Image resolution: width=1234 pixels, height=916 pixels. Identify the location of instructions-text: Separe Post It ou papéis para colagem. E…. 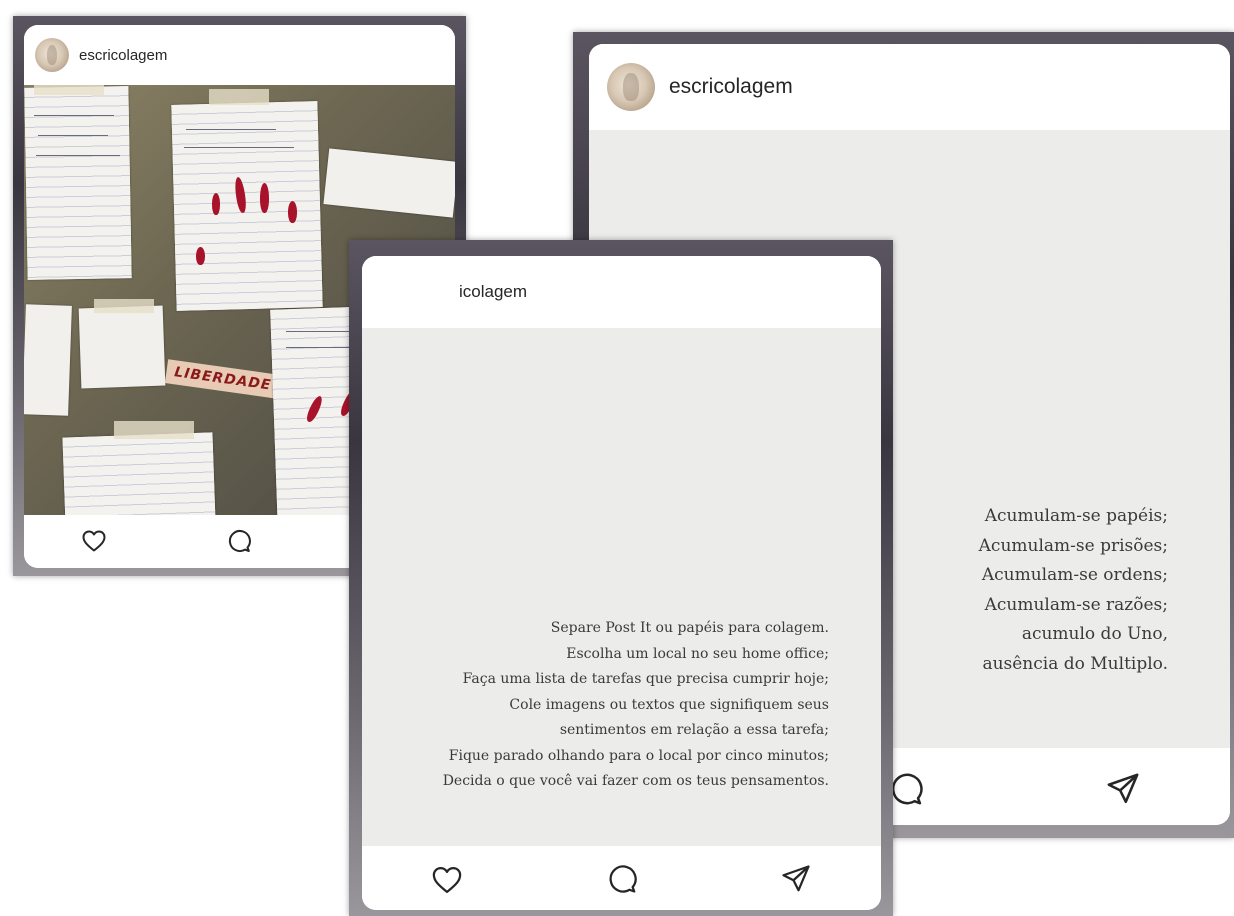
(636, 705).